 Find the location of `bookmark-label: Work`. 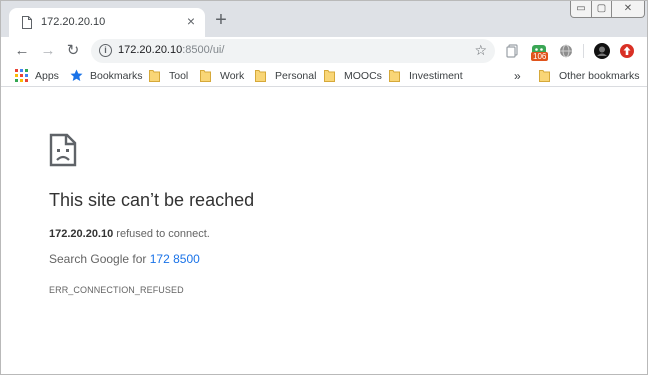

bookmark-label: Work is located at coordinates (232, 76).